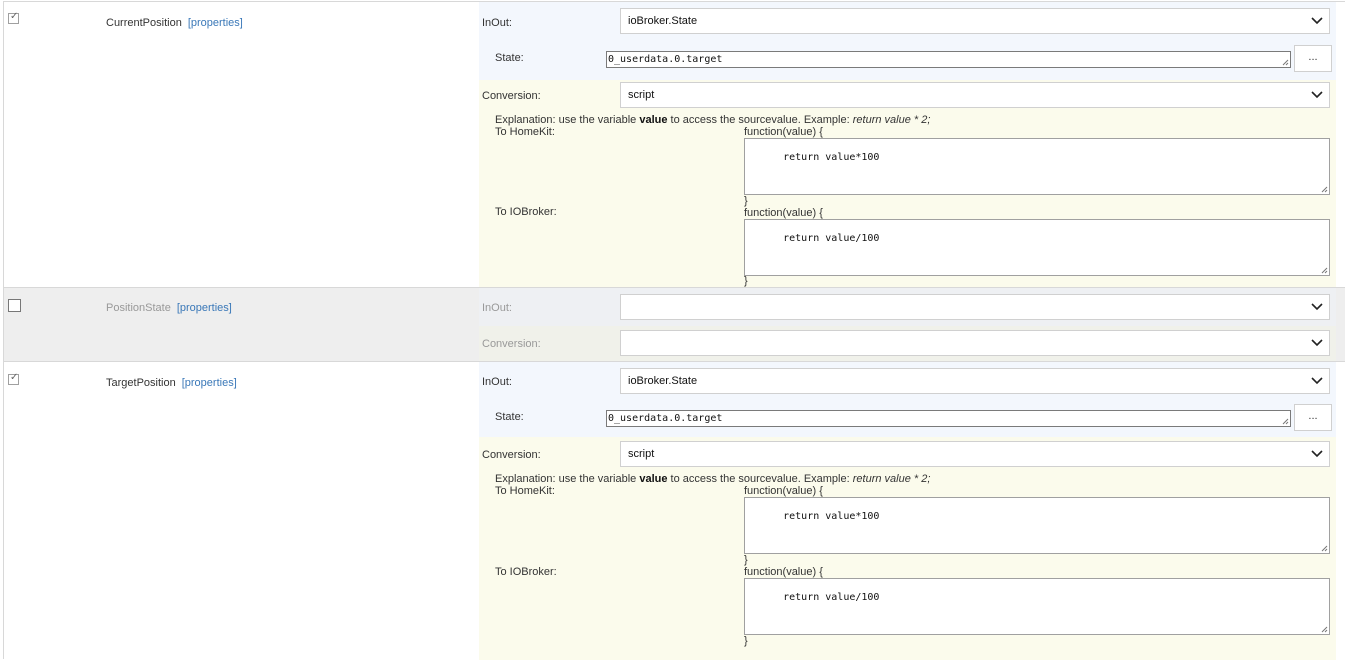 Image resolution: width=1345 pixels, height=660 pixels. I want to click on characteristic-name: PositionState [properties], so click(169, 308).